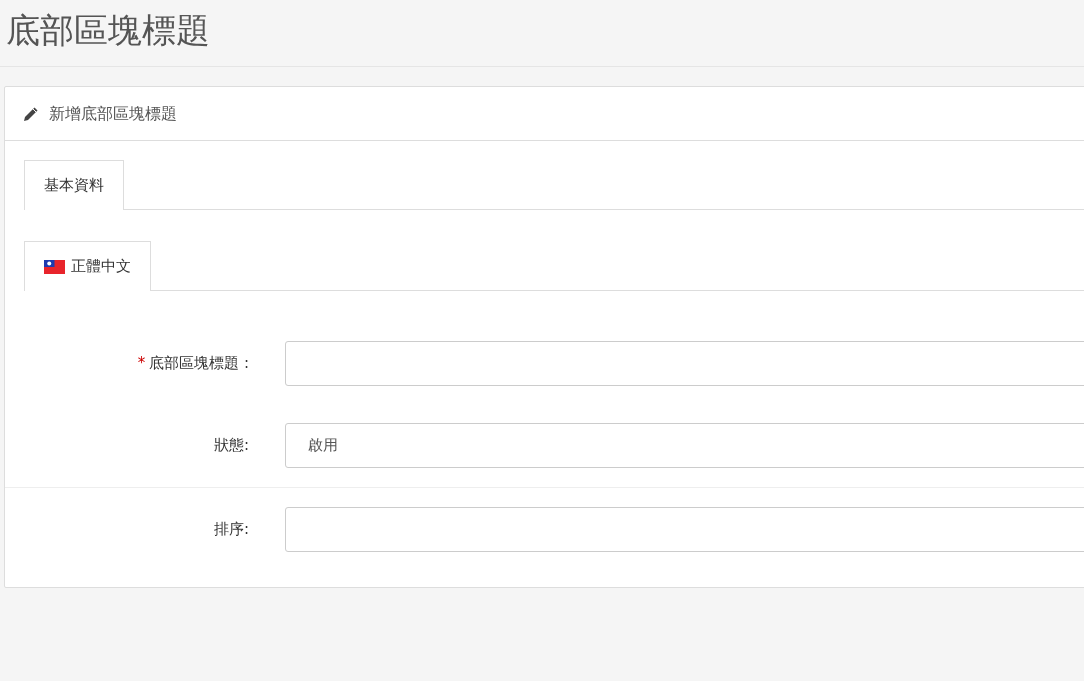 The height and width of the screenshot is (681, 1084). Describe the element at coordinates (87, 266) in the screenshot. I see `tab: 正體中文` at that location.